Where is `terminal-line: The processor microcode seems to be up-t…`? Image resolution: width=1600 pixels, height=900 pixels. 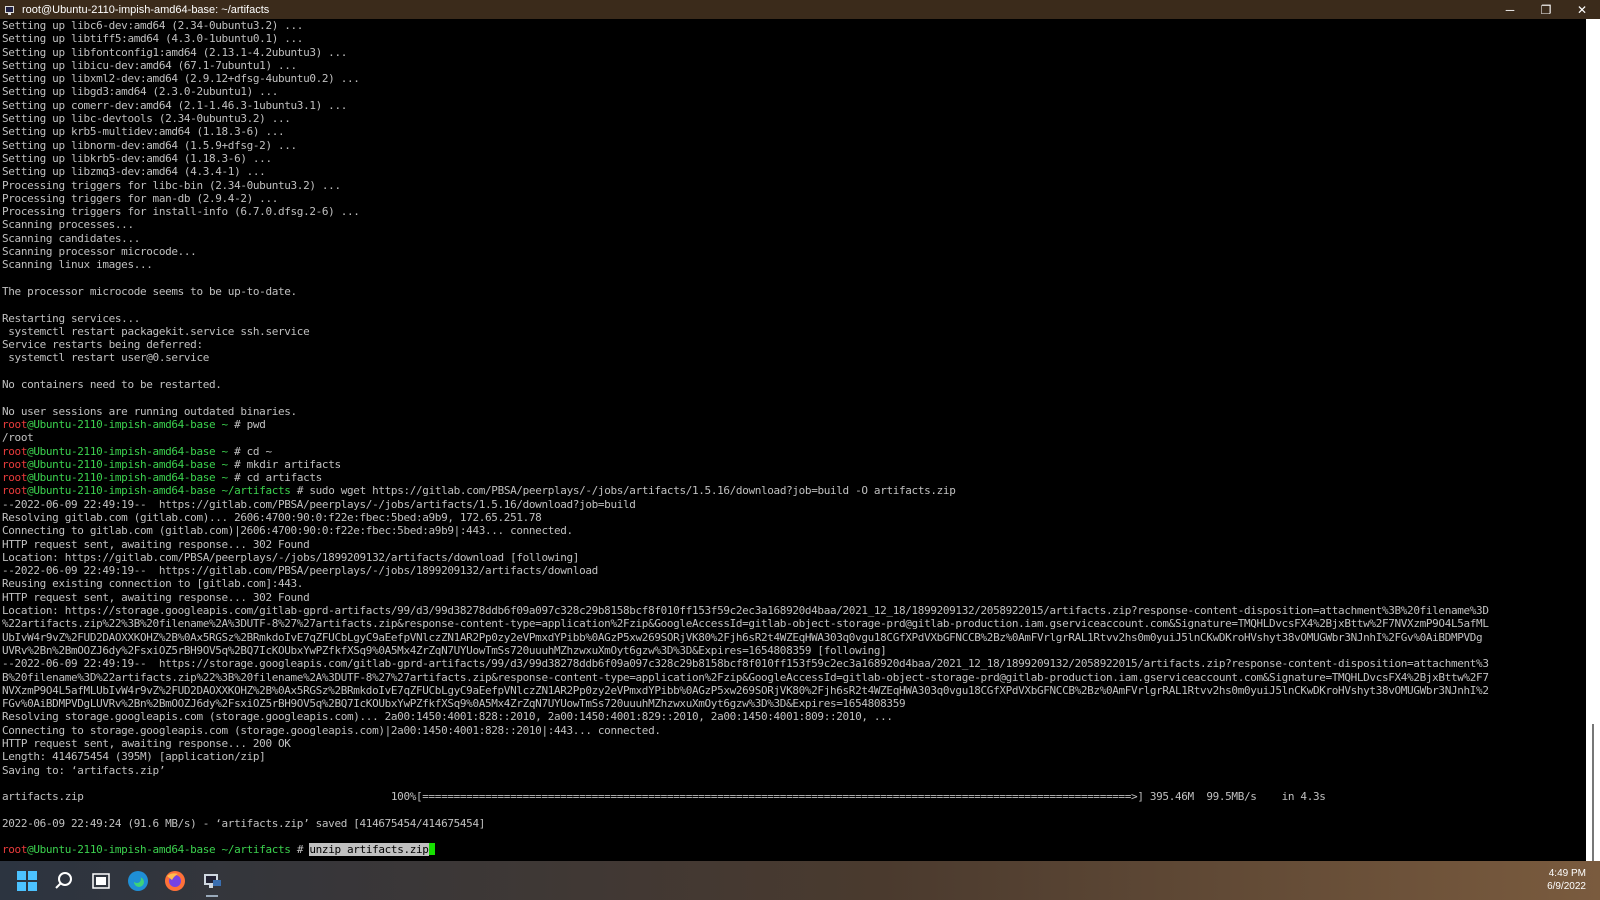
terminal-line: The processor microcode seems to be up-t… is located at coordinates (794, 291).